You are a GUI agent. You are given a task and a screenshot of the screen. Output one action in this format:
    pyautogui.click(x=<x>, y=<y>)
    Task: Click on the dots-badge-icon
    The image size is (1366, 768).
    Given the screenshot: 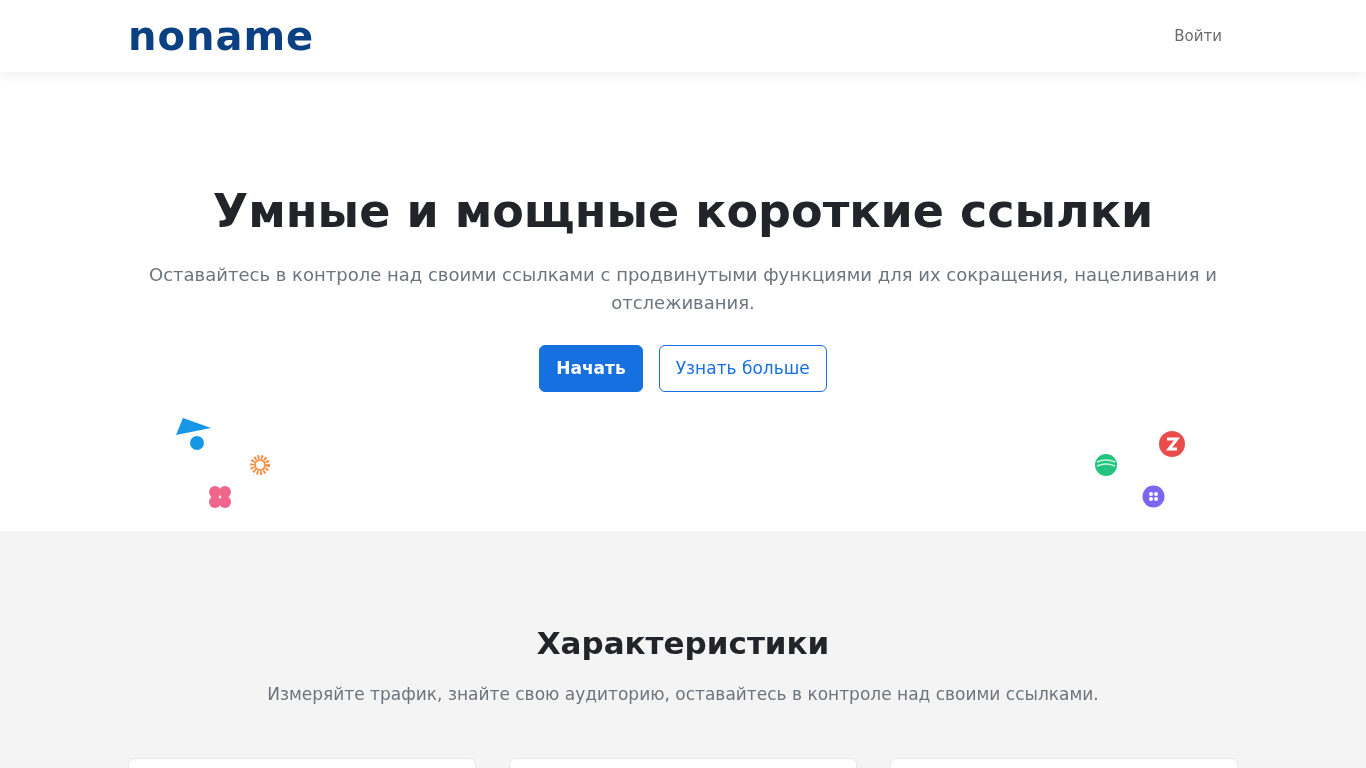 What is the action you would take?
    pyautogui.click(x=1153, y=496)
    